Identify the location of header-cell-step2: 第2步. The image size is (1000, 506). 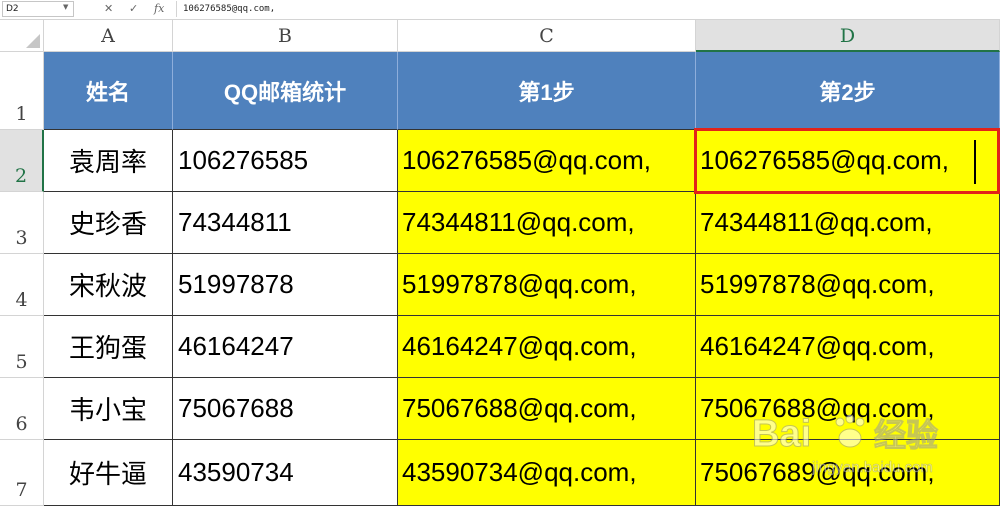
(848, 91).